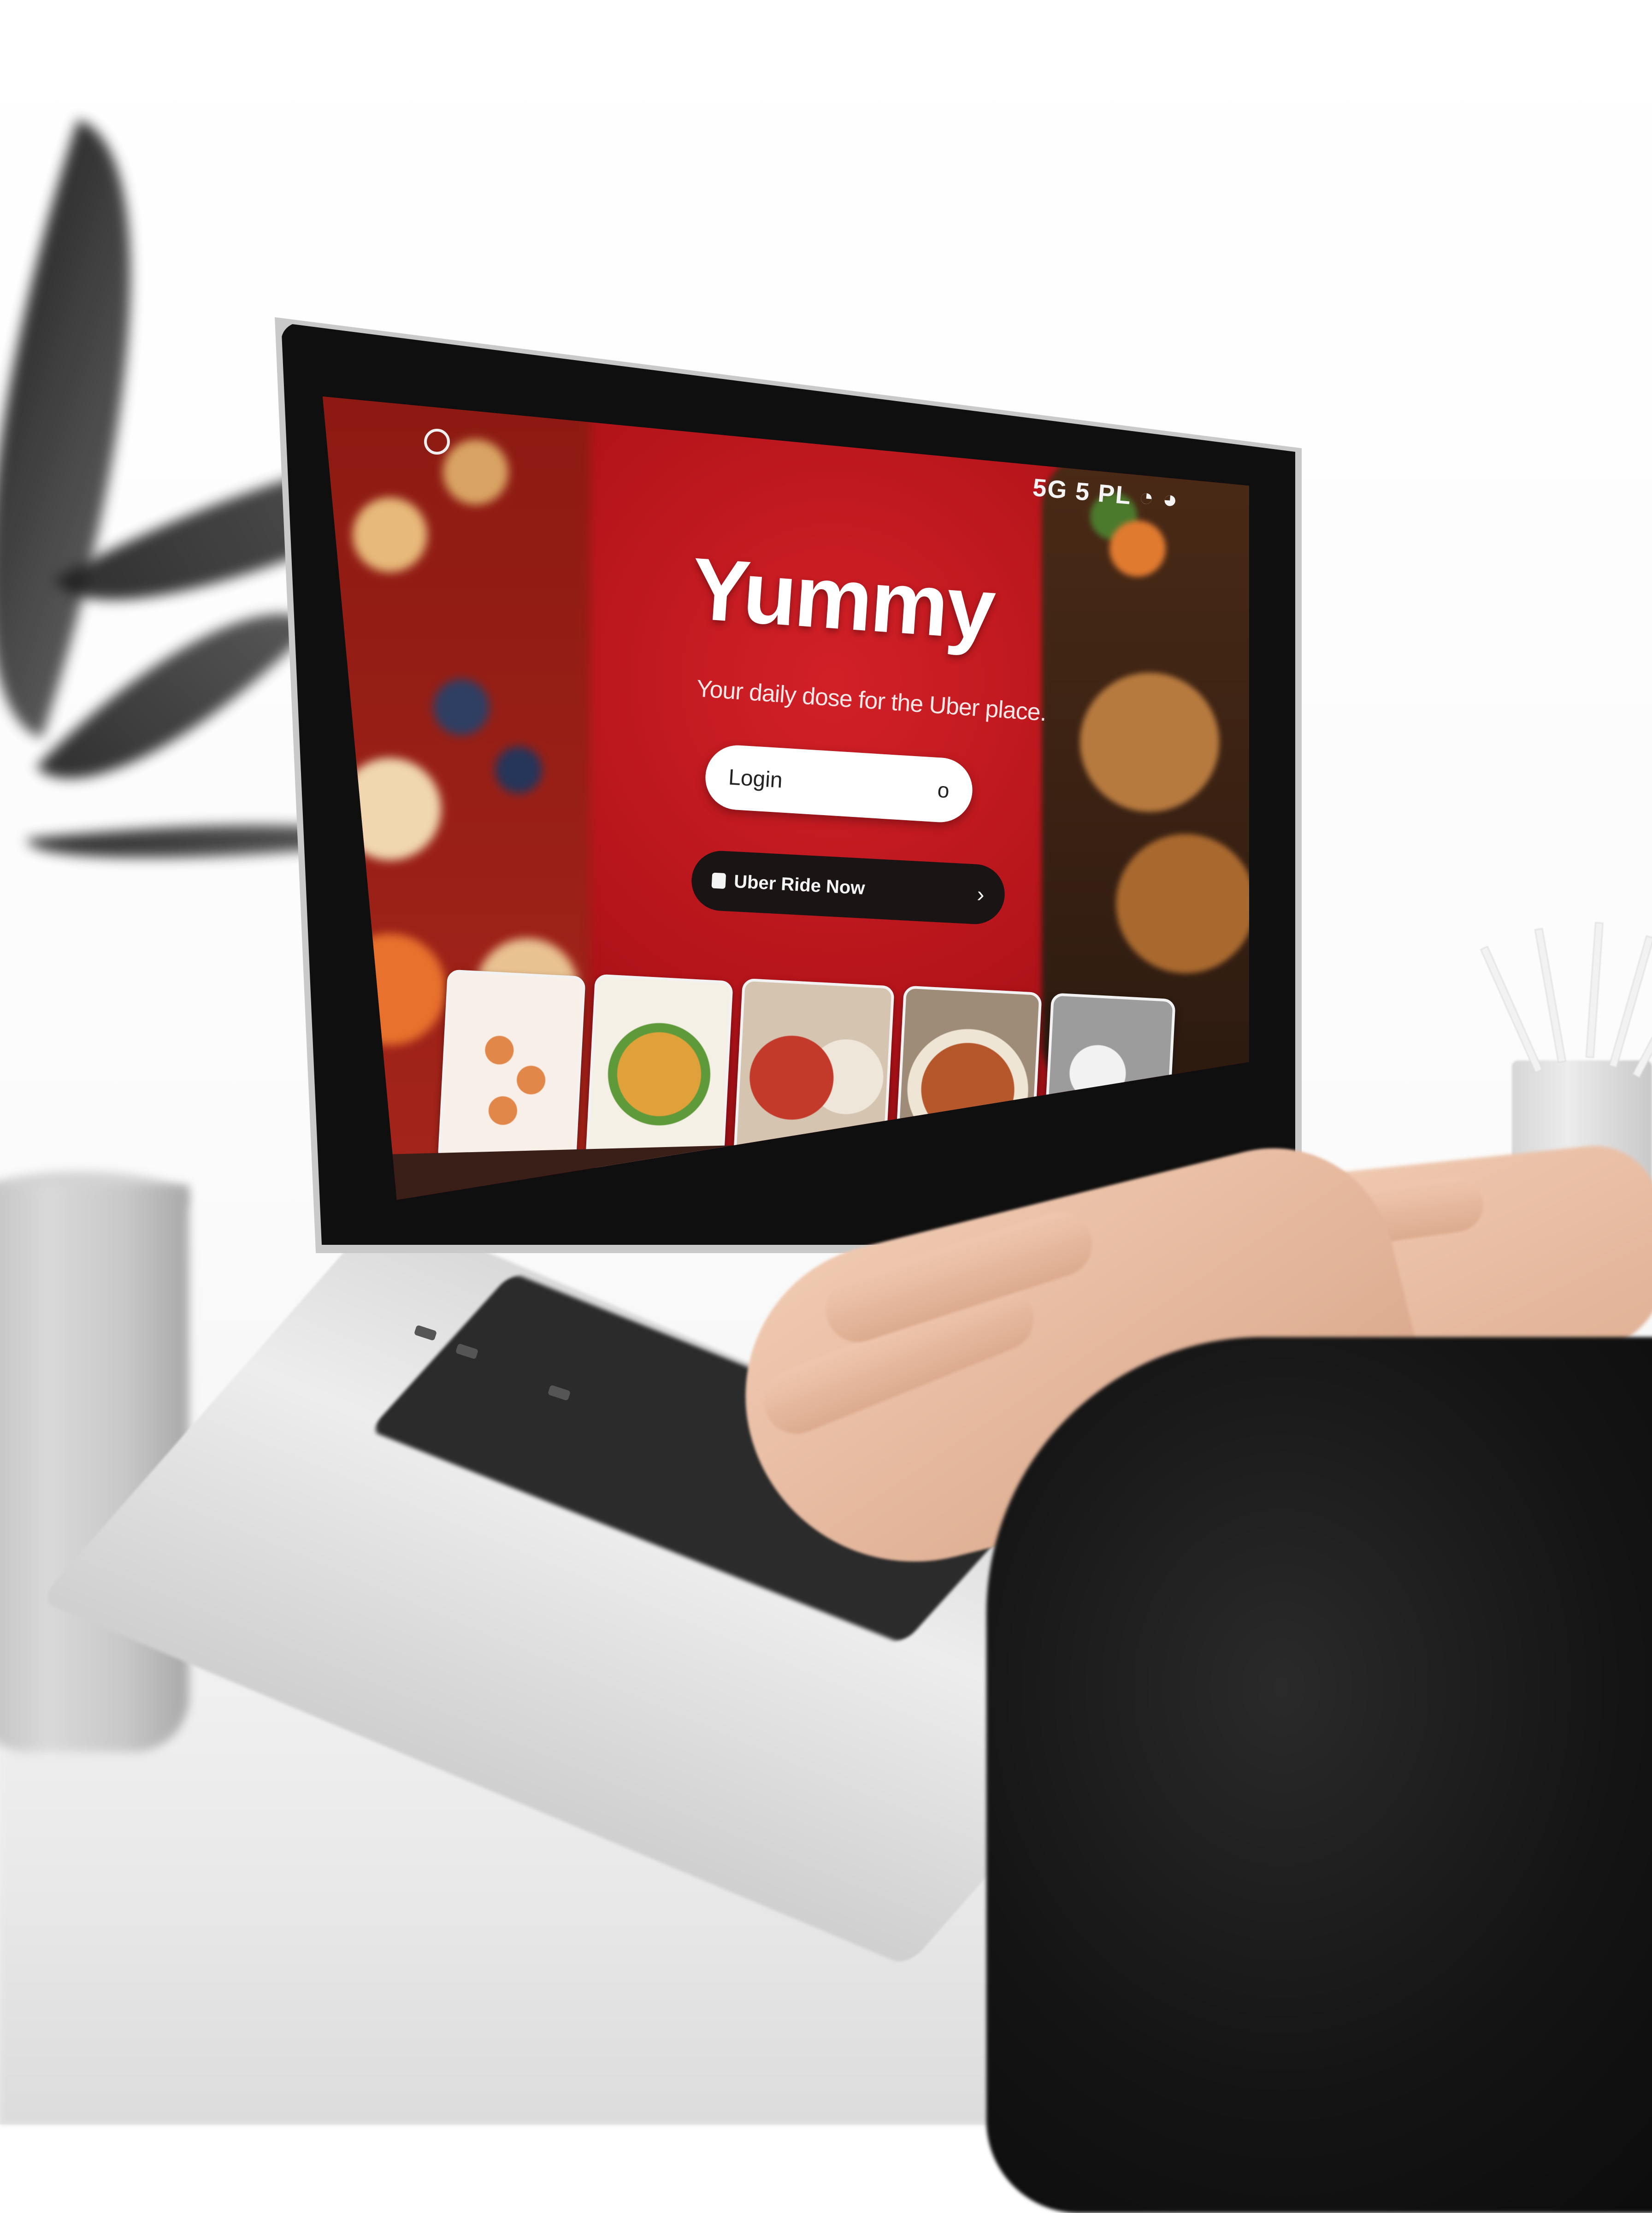 This screenshot has height=2213, width=1652. What do you see at coordinates (437, 442) in the screenshot?
I see `profile-icon` at bounding box center [437, 442].